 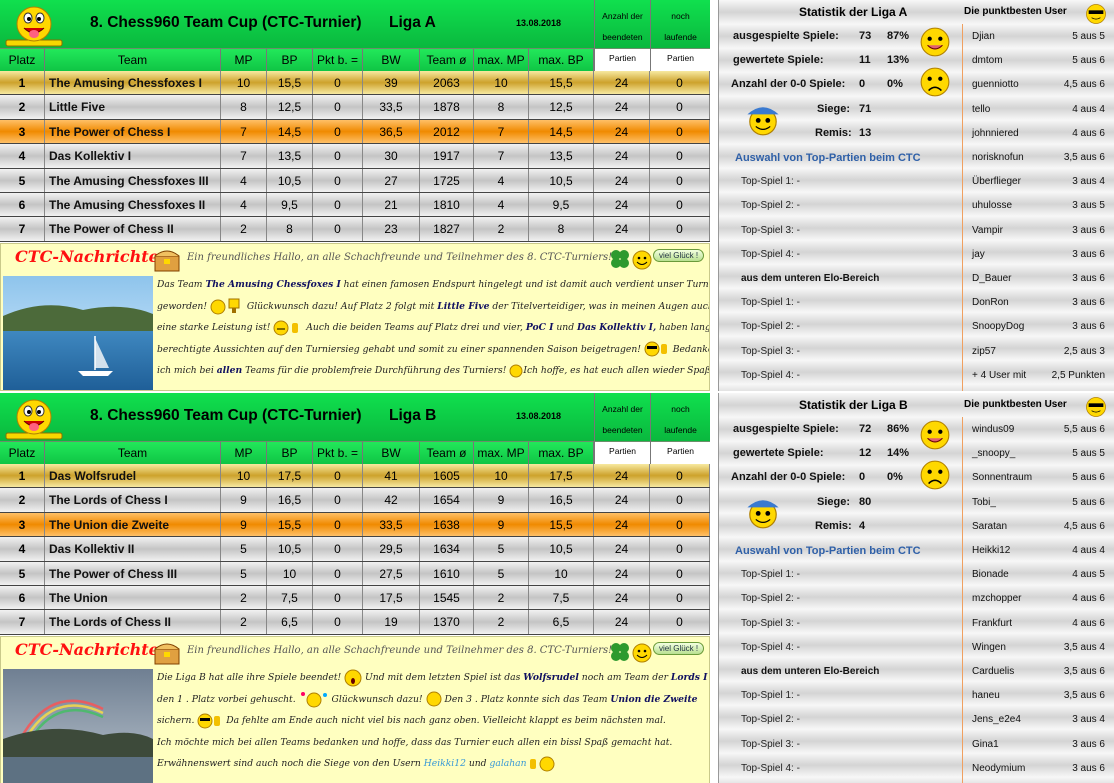 What do you see at coordinates (229, 370) in the screenshot?
I see `news-highlight: allen` at bounding box center [229, 370].